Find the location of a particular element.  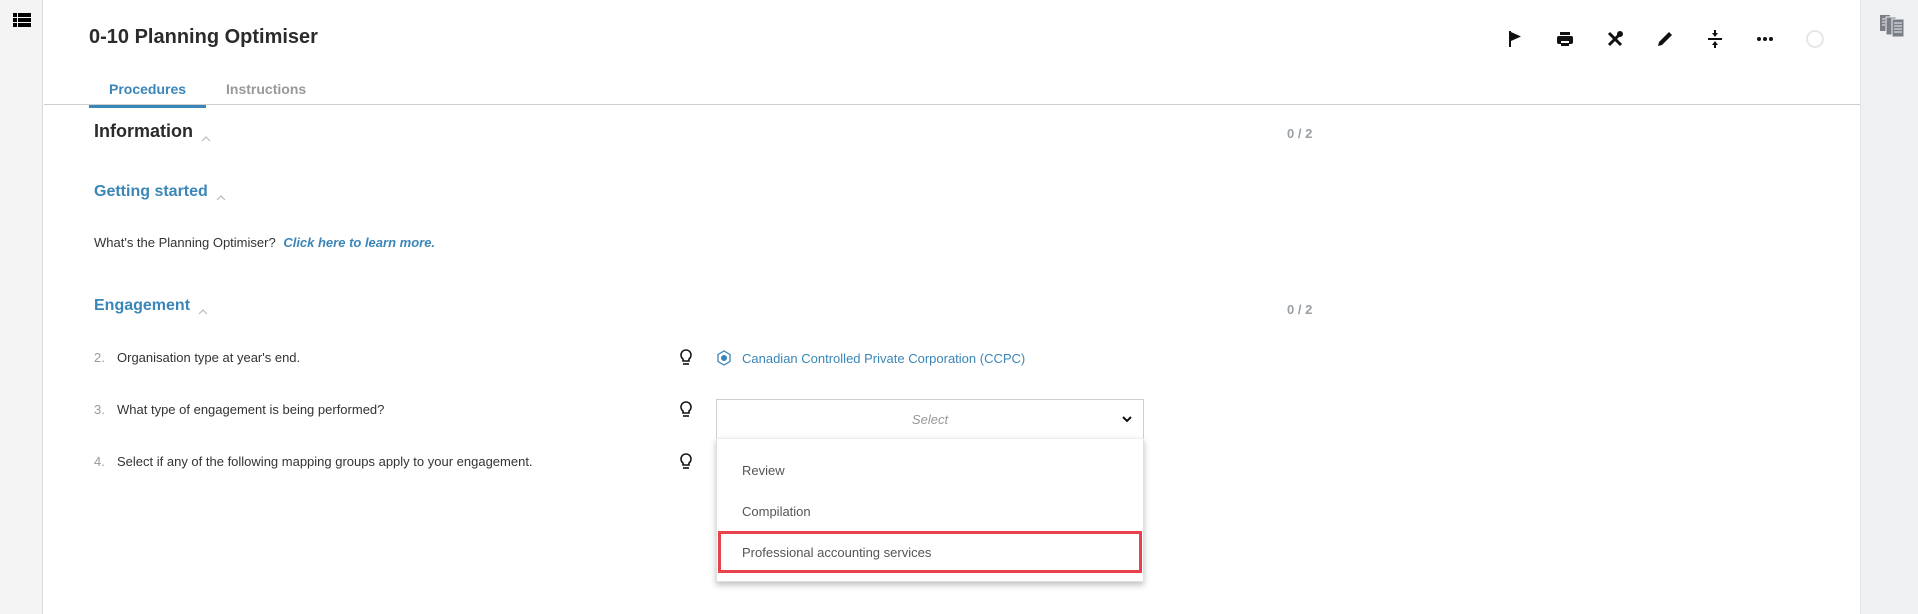

toolbar is located at coordinates (1665, 39).